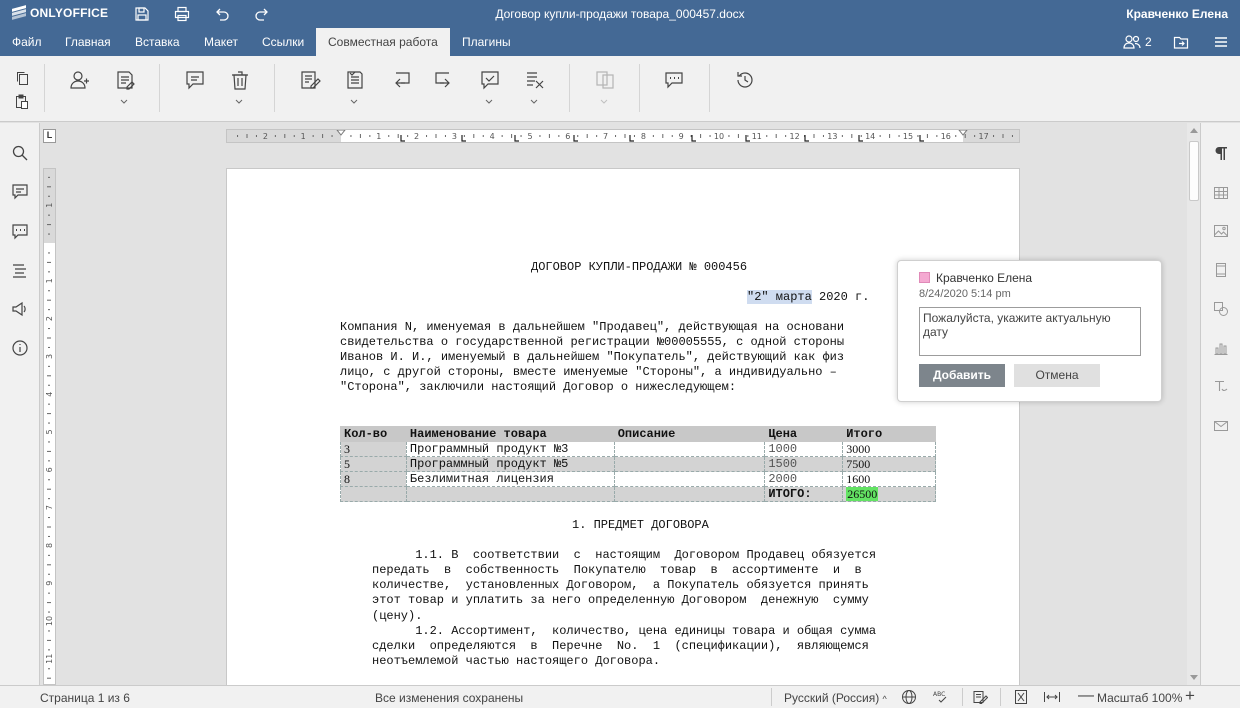  What do you see at coordinates (605, 80) in the screenshot?
I see `compare-icon` at bounding box center [605, 80].